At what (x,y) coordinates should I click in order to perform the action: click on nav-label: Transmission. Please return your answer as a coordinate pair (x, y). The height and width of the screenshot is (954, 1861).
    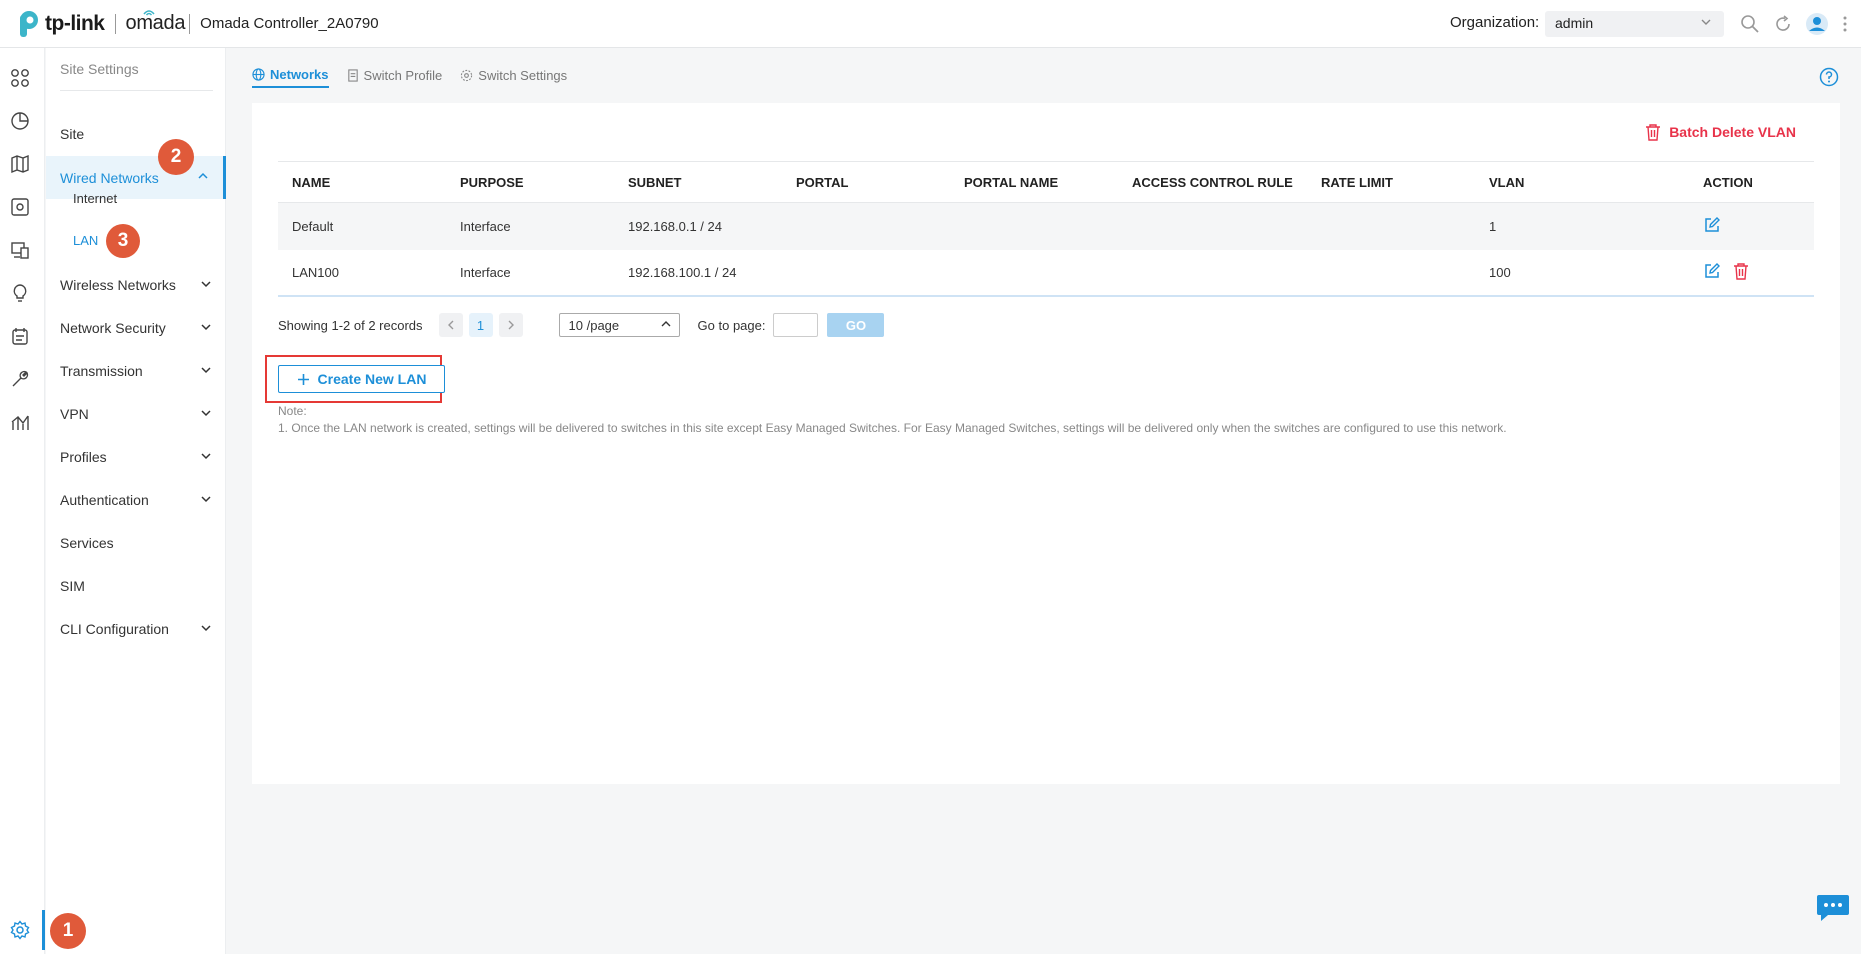
    Looking at the image, I should click on (101, 371).